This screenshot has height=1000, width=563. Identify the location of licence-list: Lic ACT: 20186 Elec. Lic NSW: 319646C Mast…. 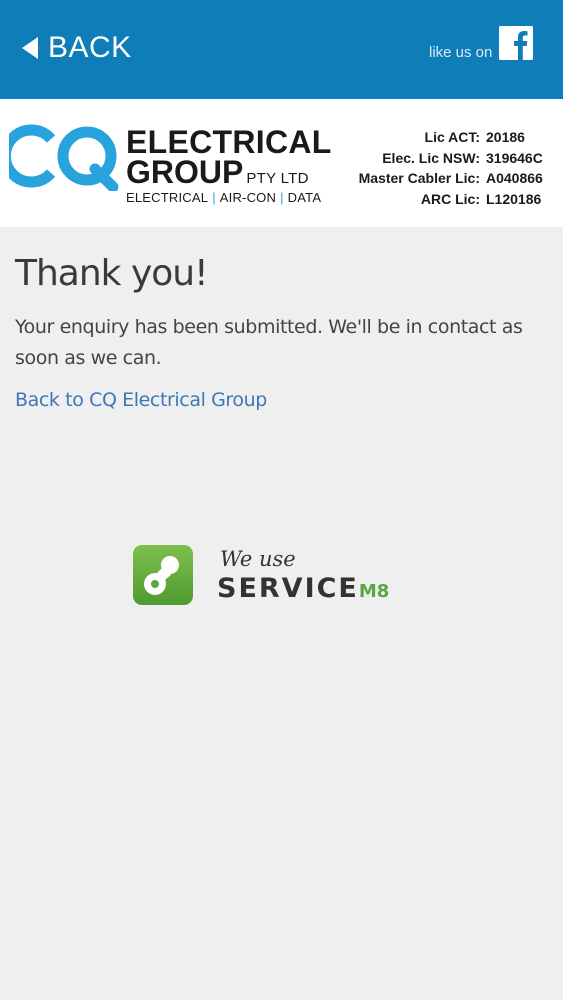
(450, 168).